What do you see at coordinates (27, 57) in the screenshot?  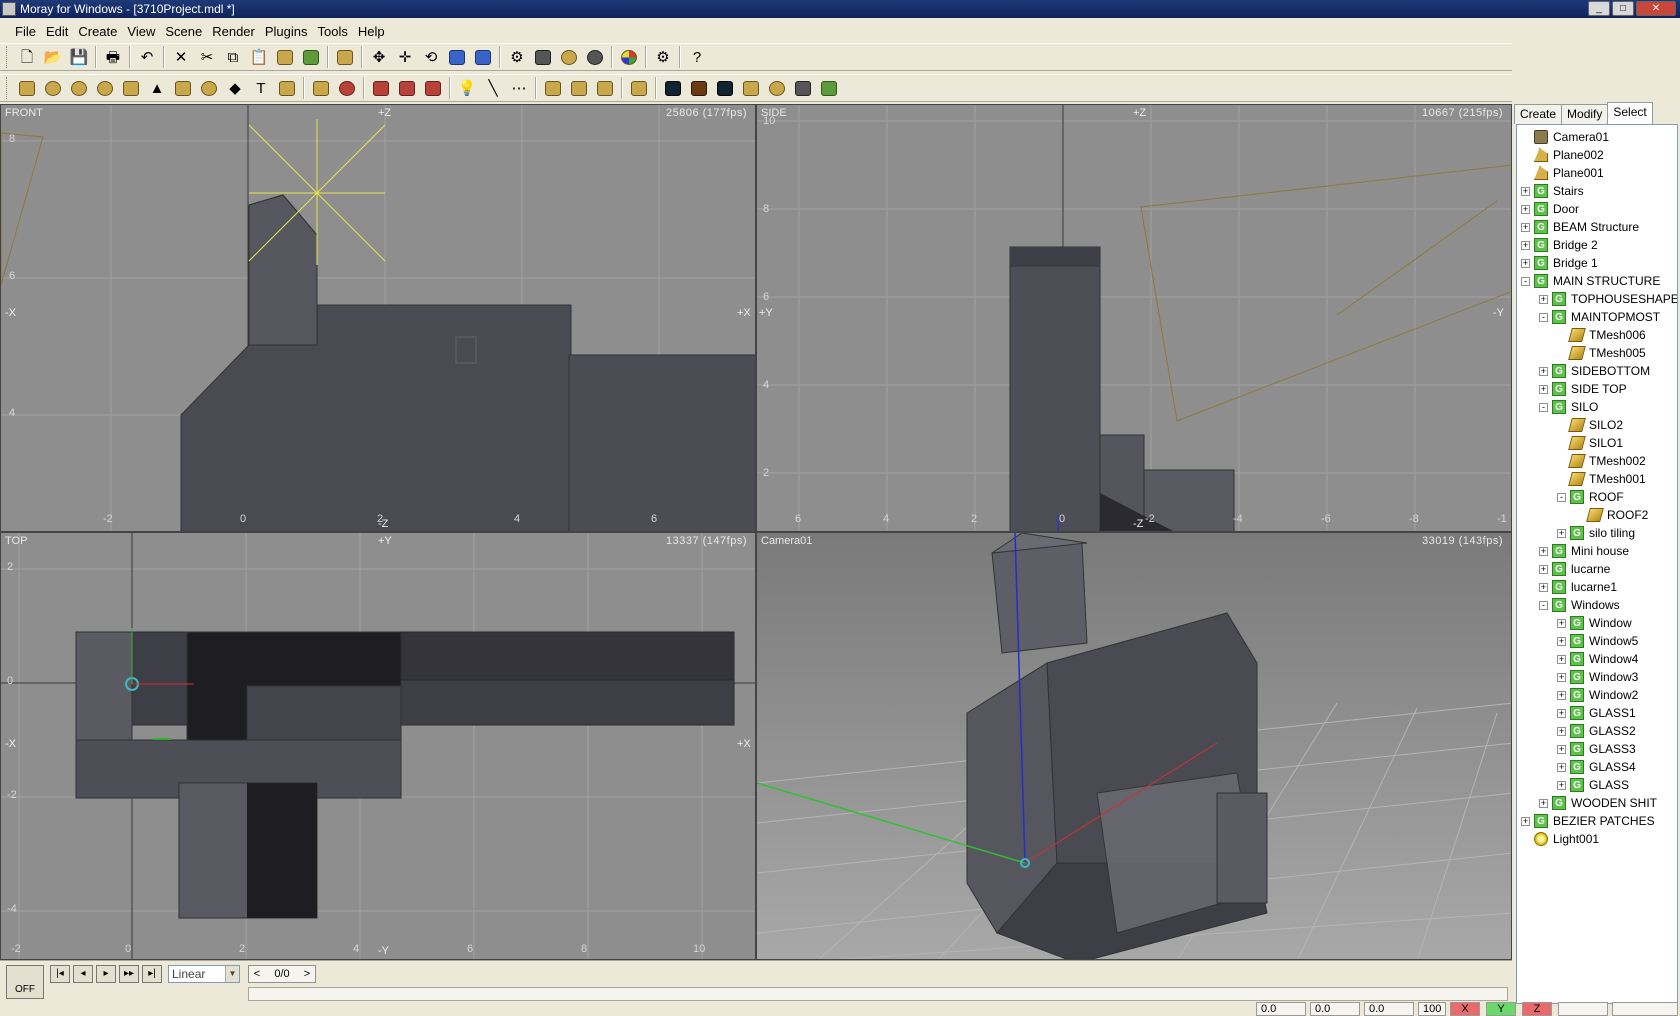 I see `new-file-icon: 🗋` at bounding box center [27, 57].